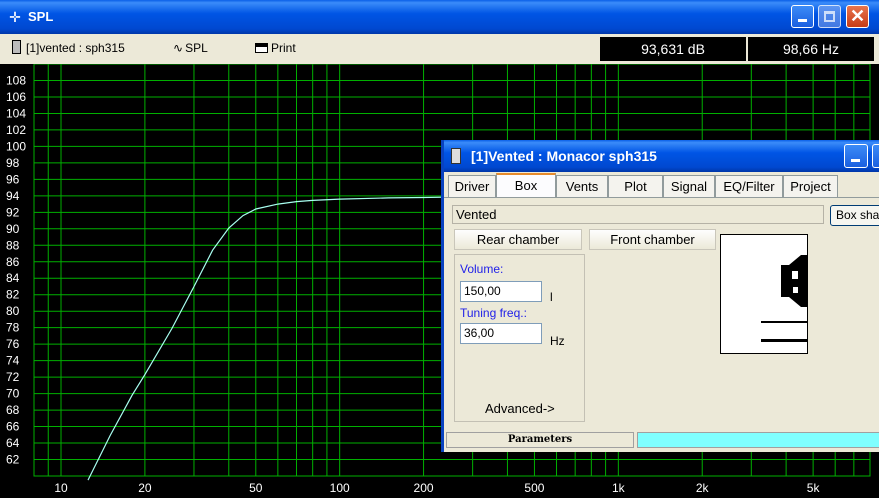 This screenshot has width=879, height=498. Describe the element at coordinates (340, 488) in the screenshot. I see `x-tick-label: 100` at that location.